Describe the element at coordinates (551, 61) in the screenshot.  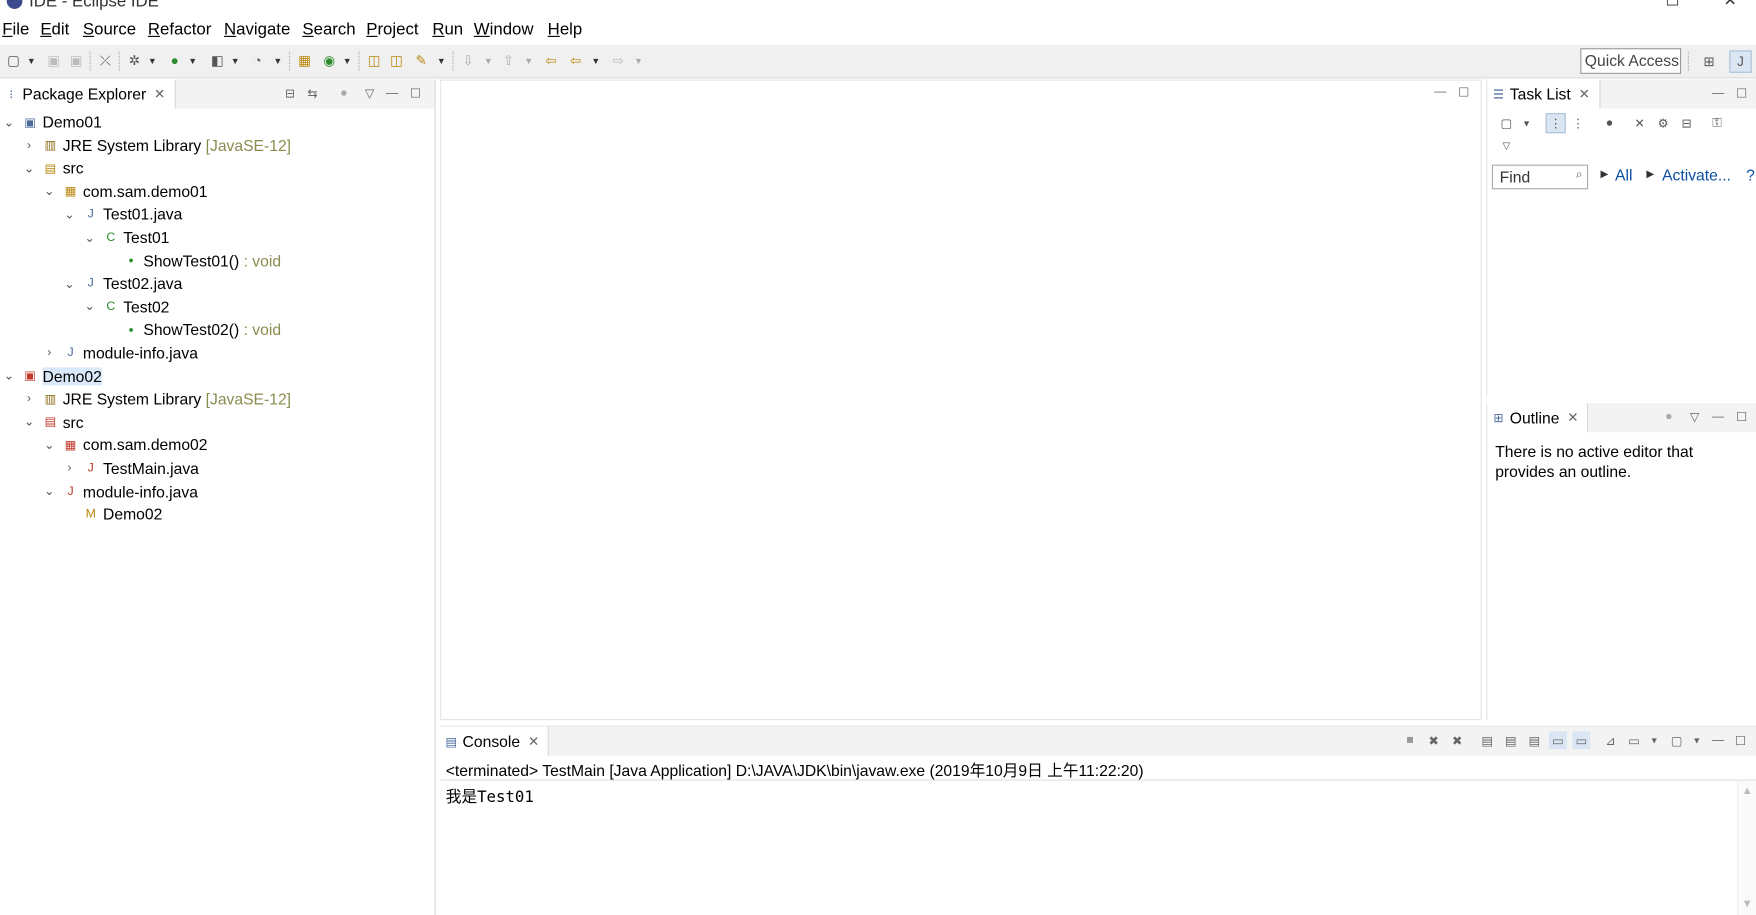
I see `last-edit-icon: ⇦` at that location.